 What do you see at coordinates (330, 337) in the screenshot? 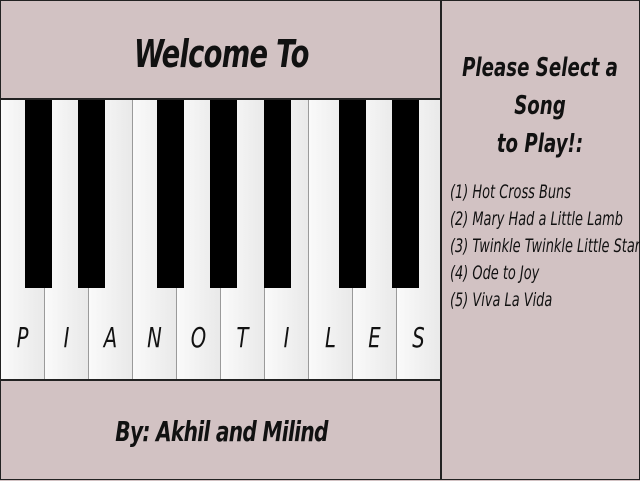
I see `key-letter-l: L` at bounding box center [330, 337].